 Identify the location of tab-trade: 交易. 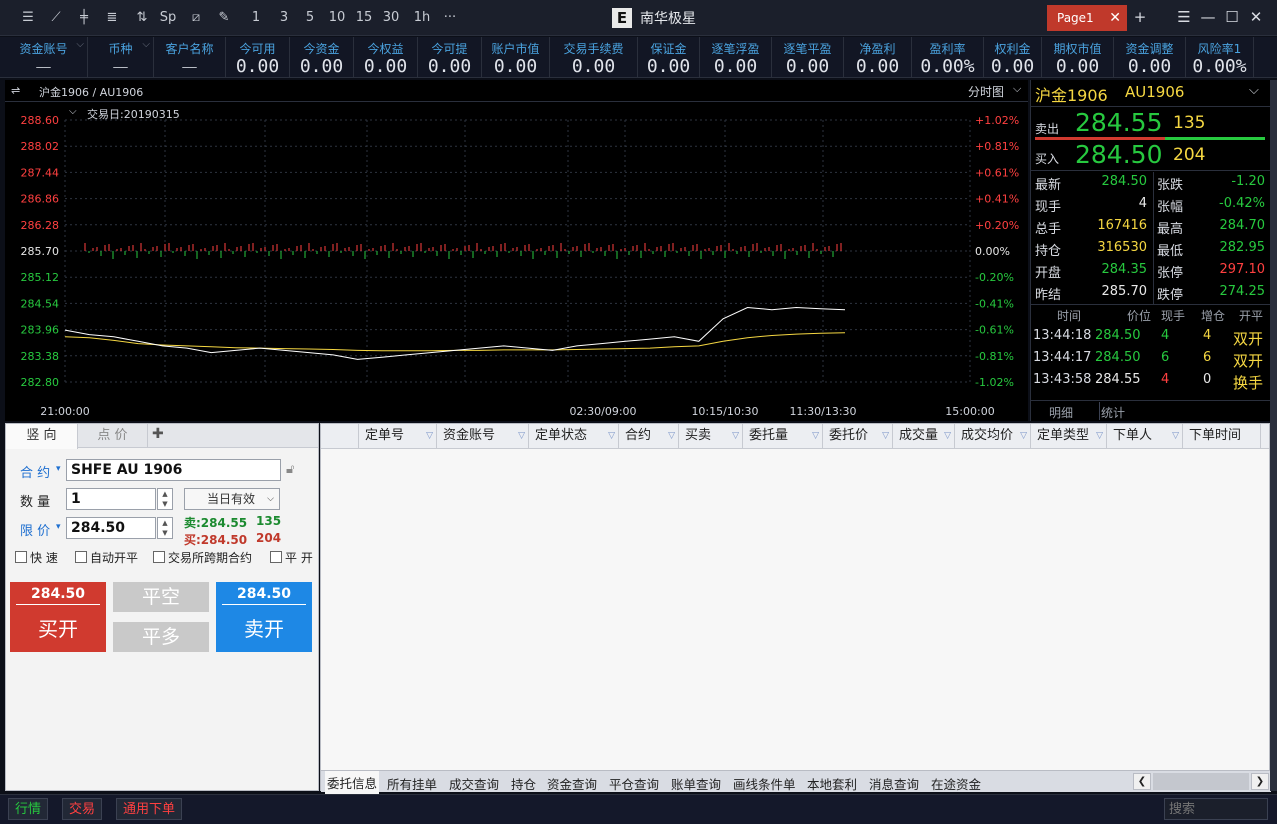
(82, 809).